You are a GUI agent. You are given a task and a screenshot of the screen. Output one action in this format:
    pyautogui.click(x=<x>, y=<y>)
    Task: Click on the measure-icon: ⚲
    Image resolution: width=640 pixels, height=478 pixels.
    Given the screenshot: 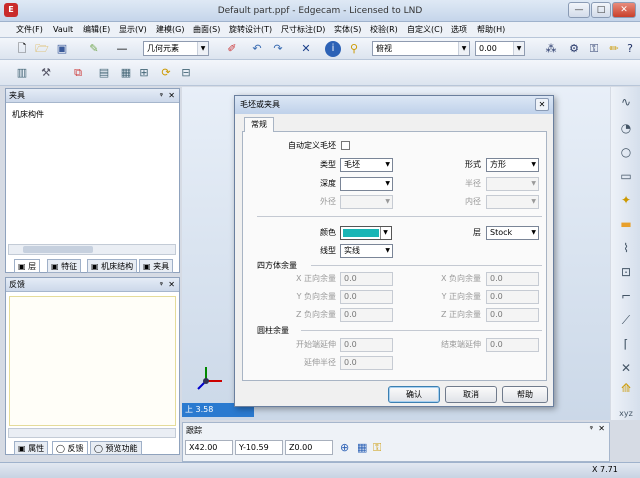 What is the action you would take?
    pyautogui.click(x=354, y=49)
    